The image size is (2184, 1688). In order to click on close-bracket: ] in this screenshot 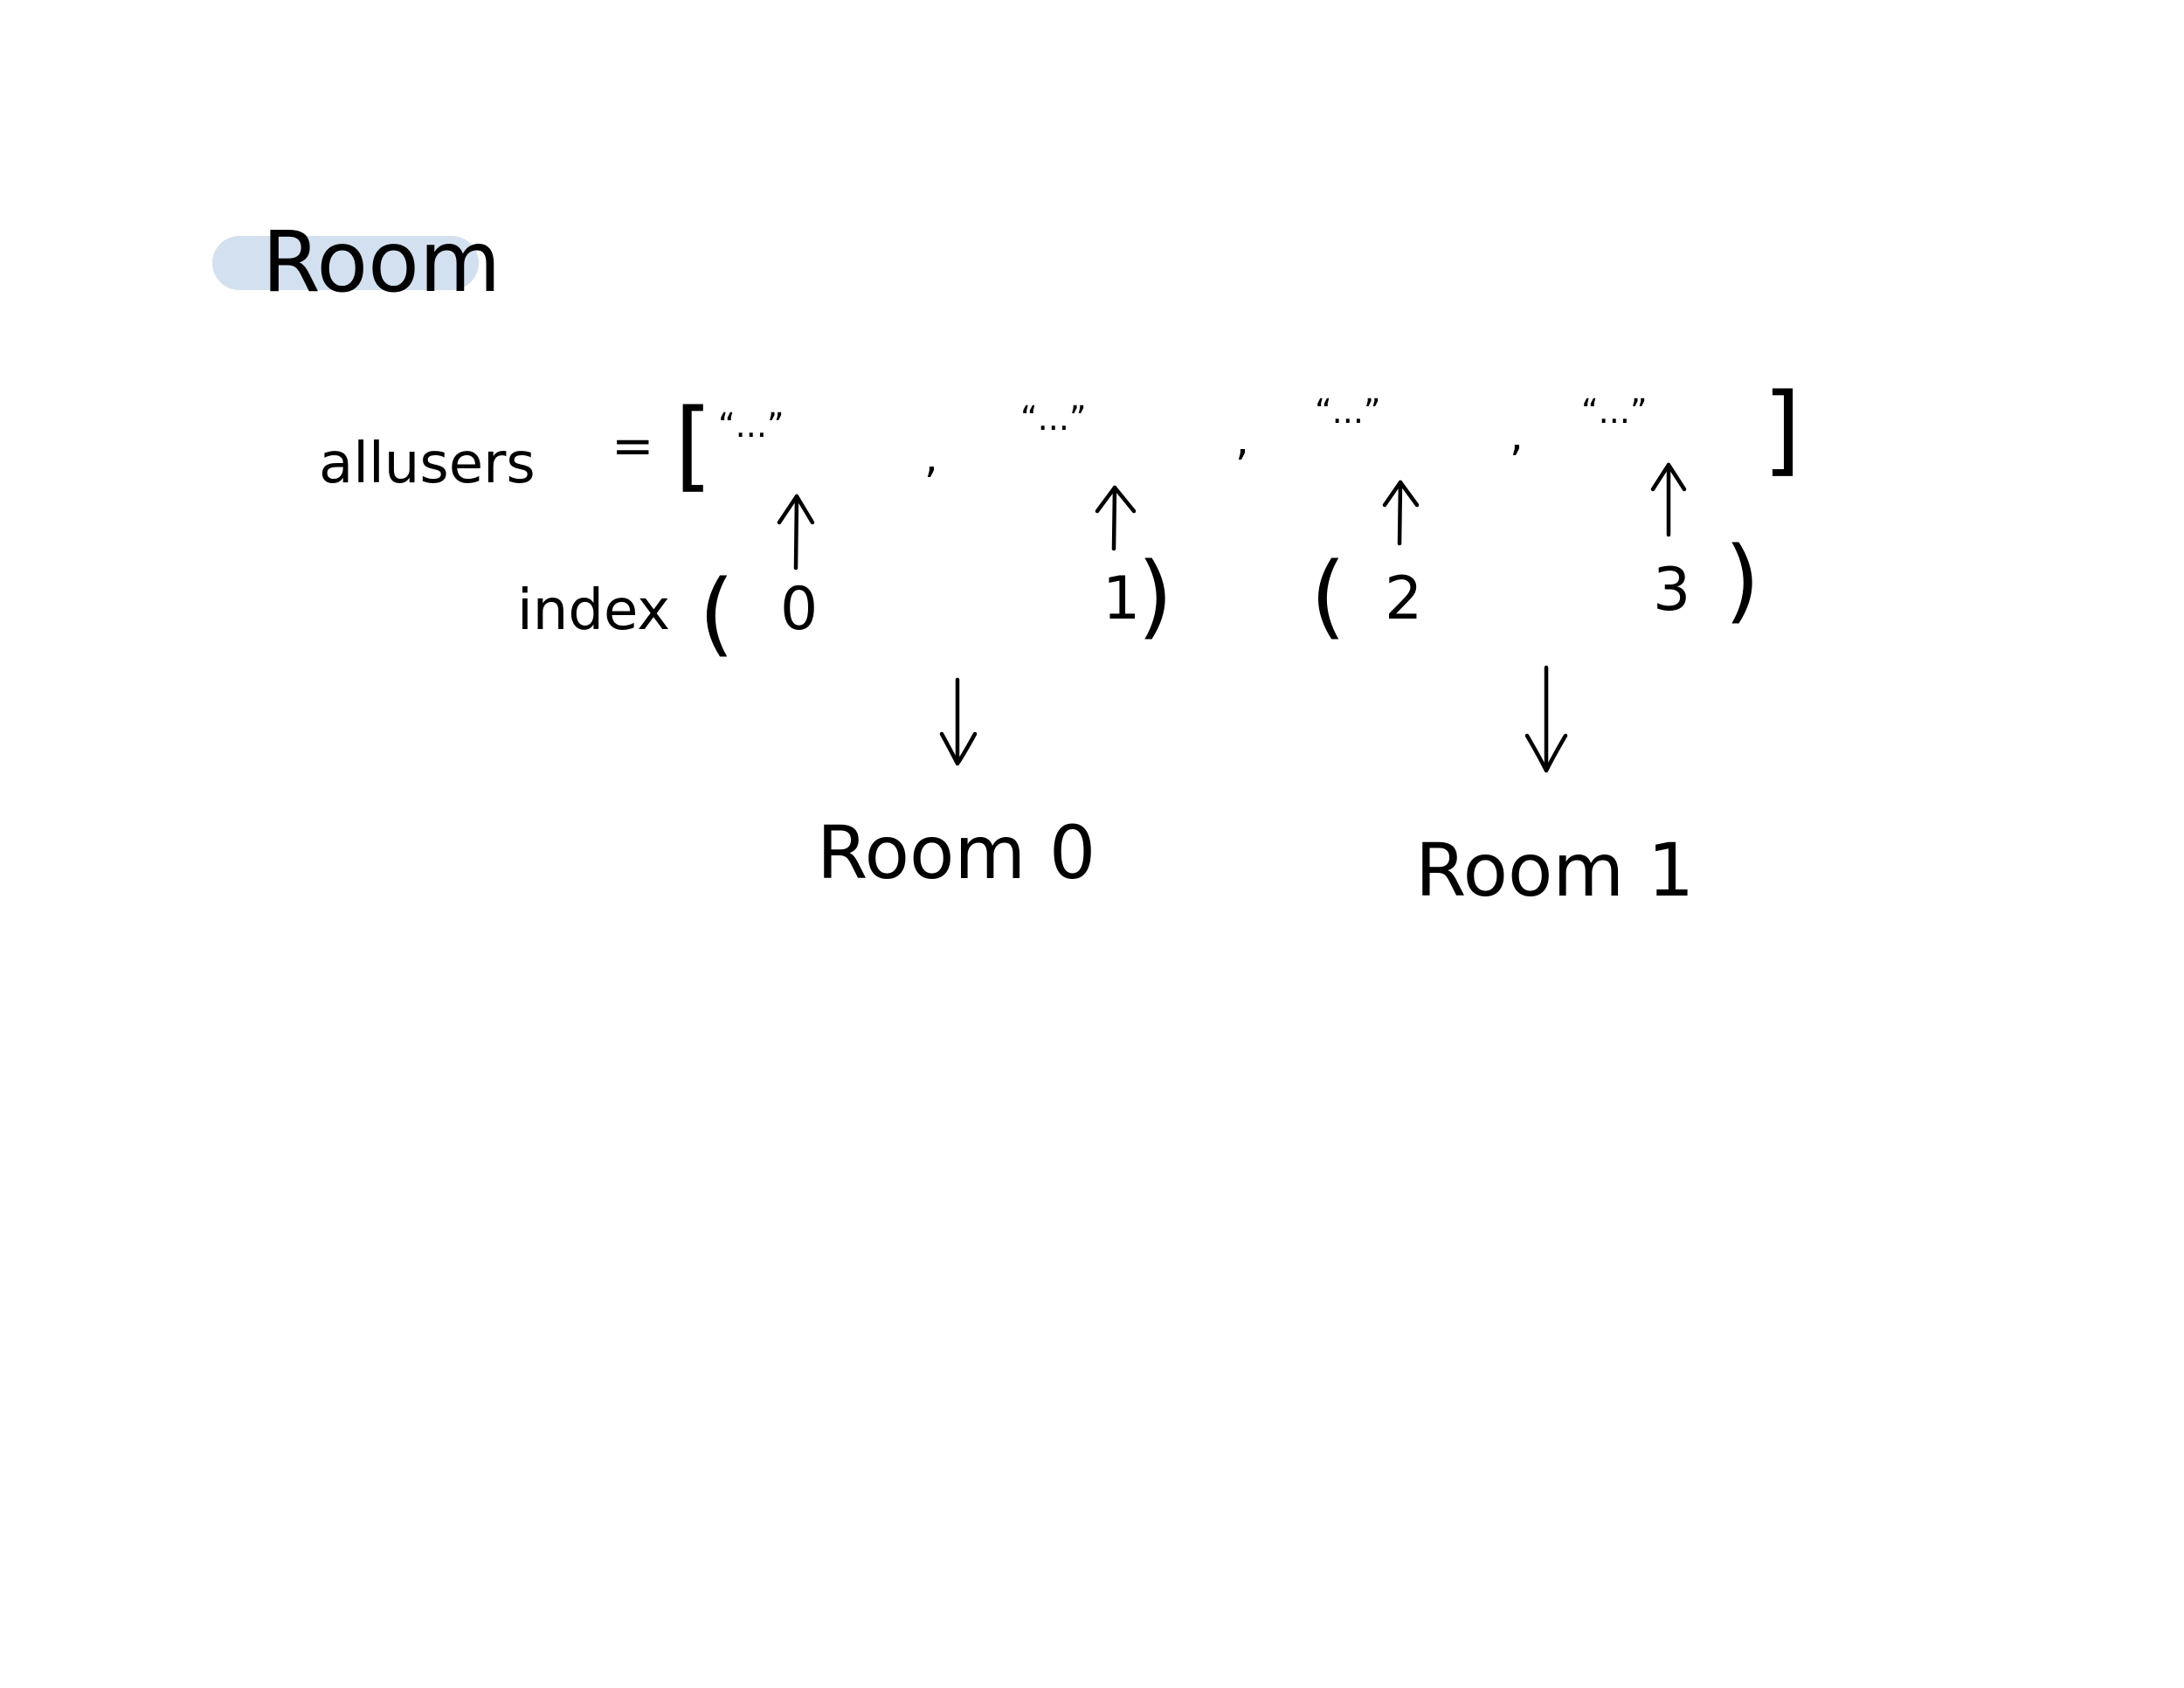, I will do `click(1782, 430)`.